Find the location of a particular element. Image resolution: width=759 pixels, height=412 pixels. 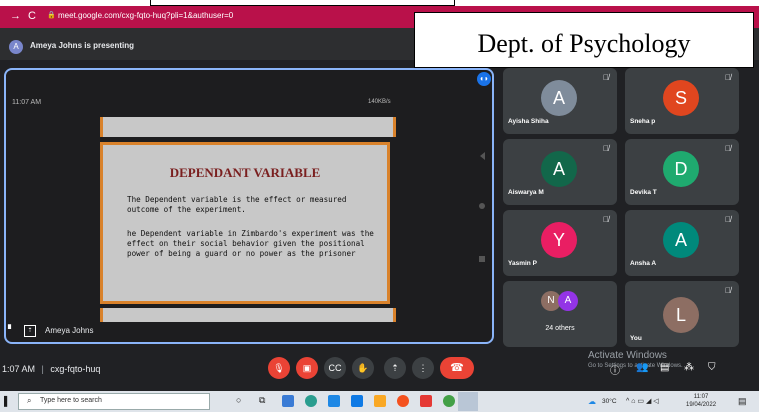

participant-tile: 🎙̸ Y Yasmin P is located at coordinates (560, 243).